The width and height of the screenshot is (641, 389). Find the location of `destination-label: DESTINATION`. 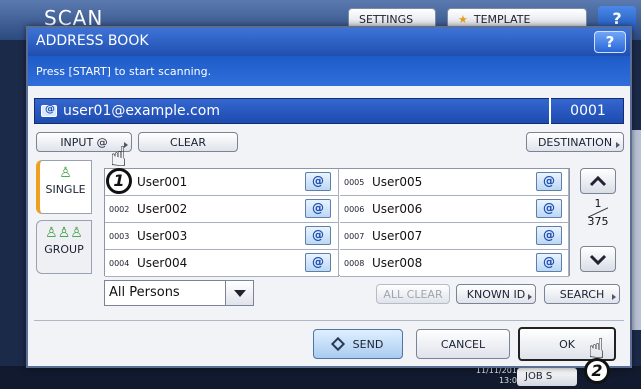

destination-label: DESTINATION is located at coordinates (575, 142).